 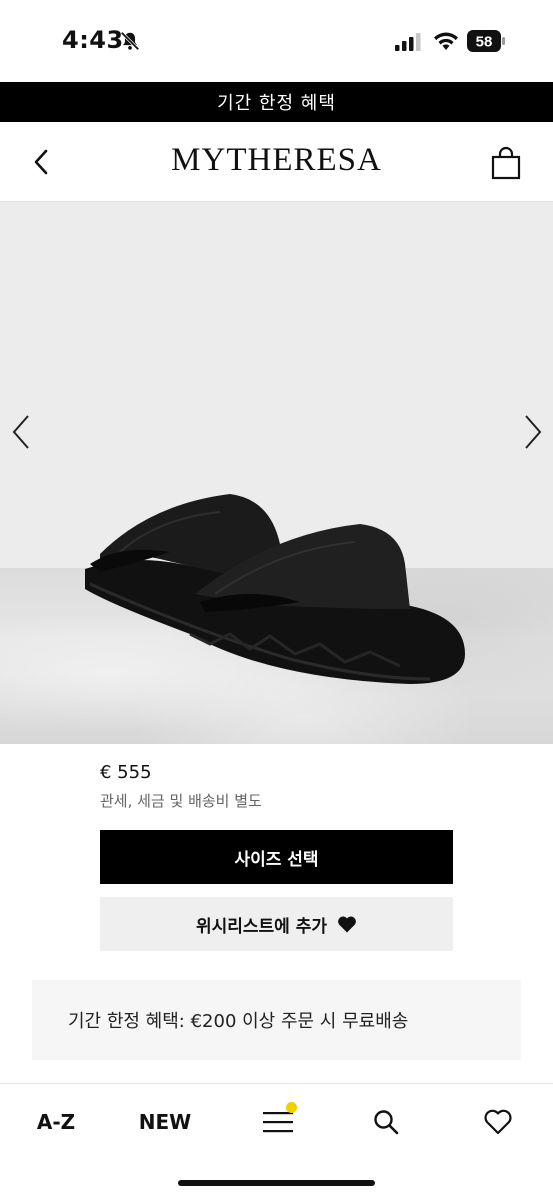 I want to click on promo-banner-text: 기간 한정 혜택, so click(x=276, y=103).